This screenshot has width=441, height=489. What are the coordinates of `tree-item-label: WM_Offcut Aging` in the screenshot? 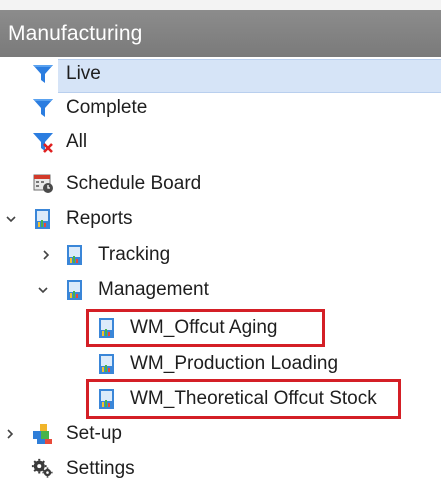 It's located at (204, 327).